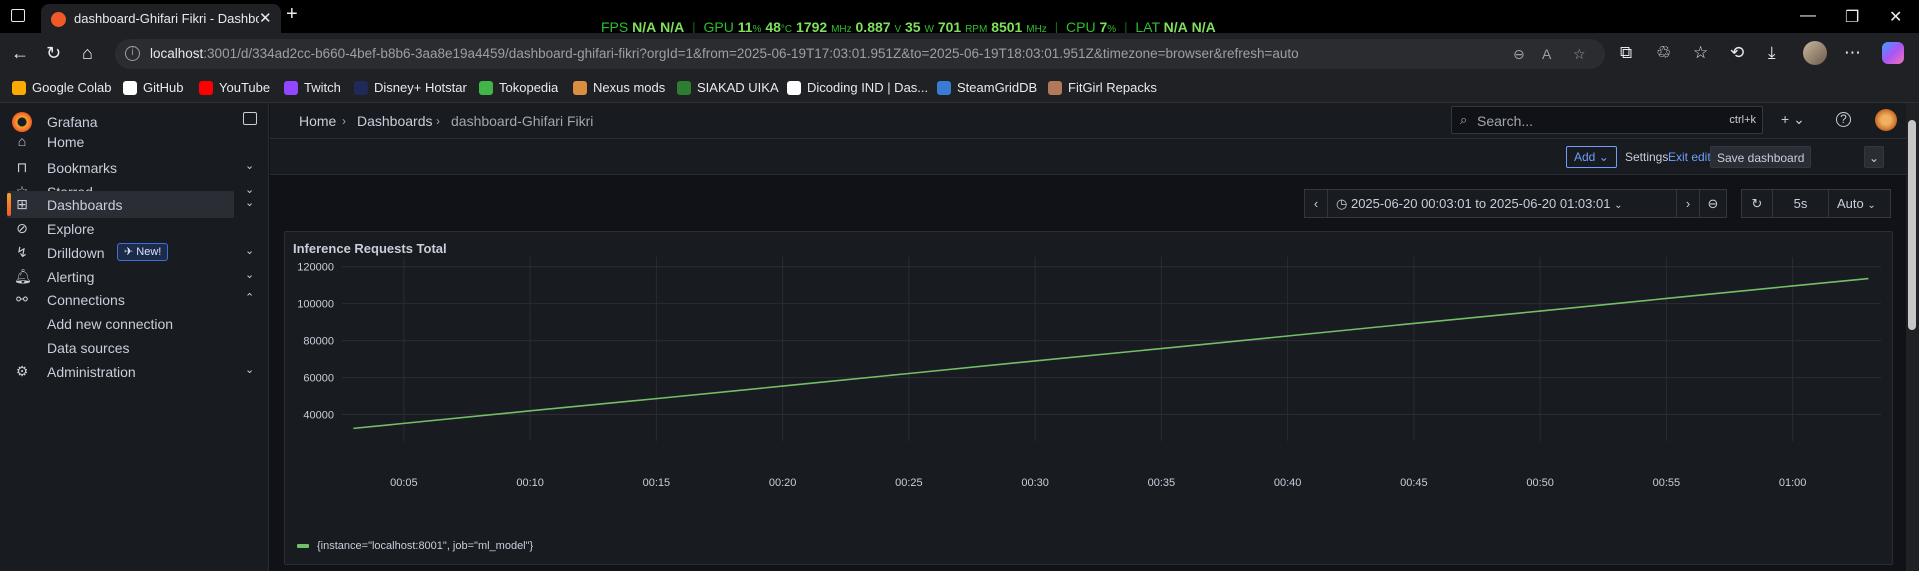 Image resolution: width=1919 pixels, height=571 pixels. Describe the element at coordinates (1713, 203) in the screenshot. I see `zoom-out-icon: ⊖` at that location.